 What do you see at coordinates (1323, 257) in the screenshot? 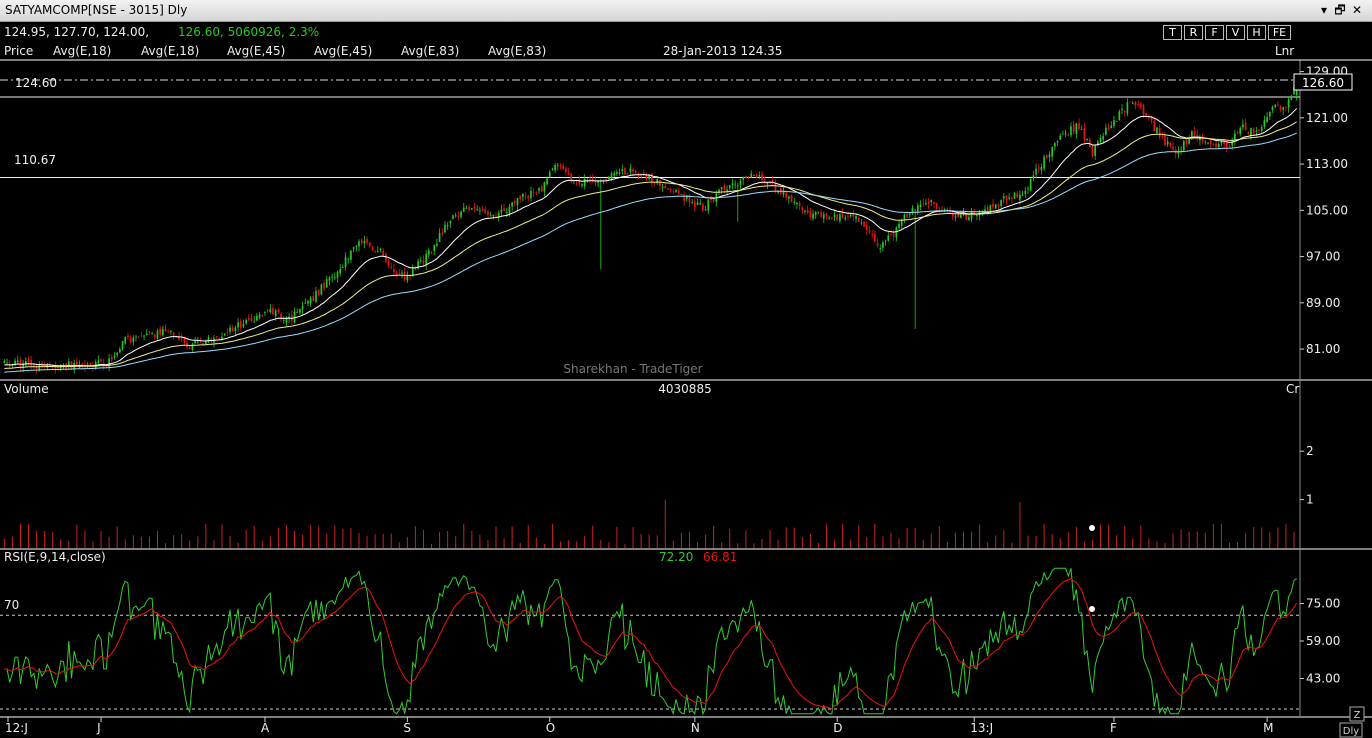
I see `price-axis-label: 97.00` at bounding box center [1323, 257].